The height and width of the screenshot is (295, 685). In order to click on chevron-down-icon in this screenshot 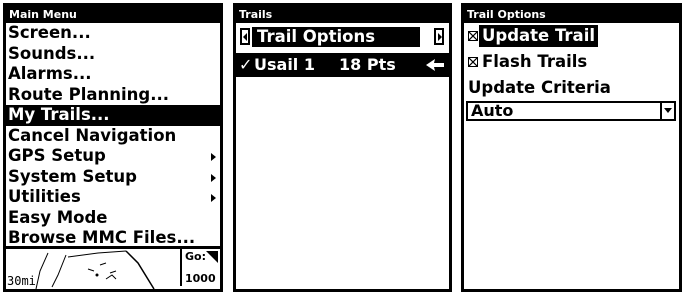, I will do `click(668, 110)`.